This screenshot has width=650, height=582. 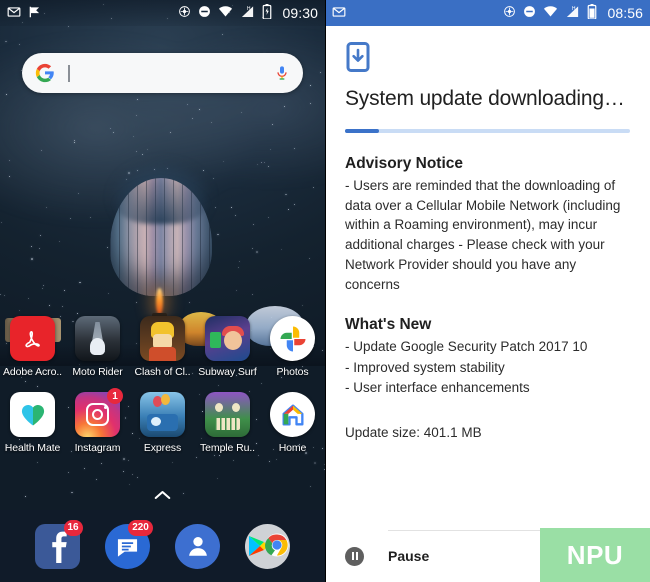 What do you see at coordinates (267, 13) in the screenshot?
I see `battery-charging-icon` at bounding box center [267, 13].